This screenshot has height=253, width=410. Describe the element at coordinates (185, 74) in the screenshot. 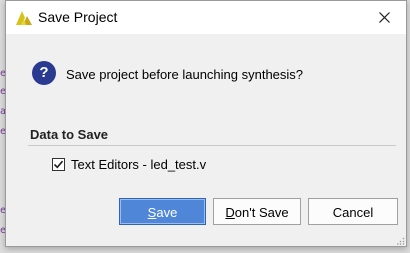

I see `dialog-message: Save project before launching synthesis?` at that location.